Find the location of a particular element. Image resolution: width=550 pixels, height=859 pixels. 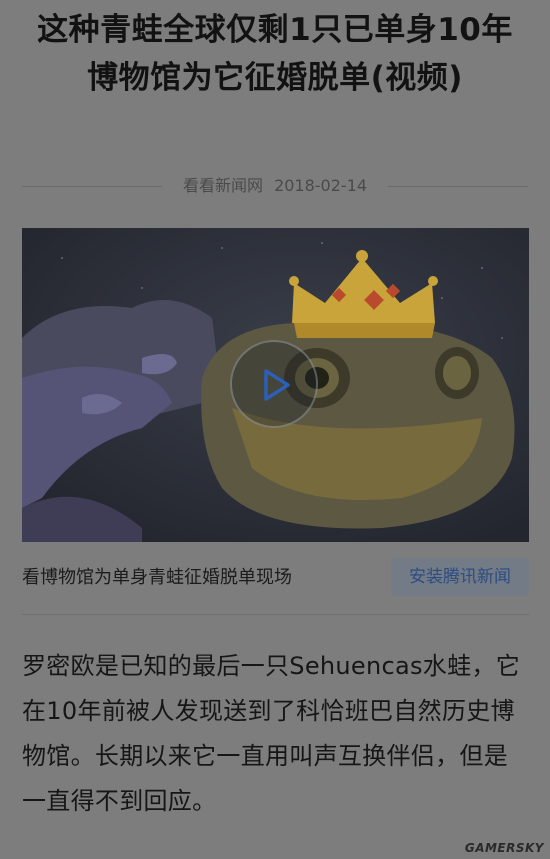

watermark-logo: GAMERSKY is located at coordinates (504, 848).